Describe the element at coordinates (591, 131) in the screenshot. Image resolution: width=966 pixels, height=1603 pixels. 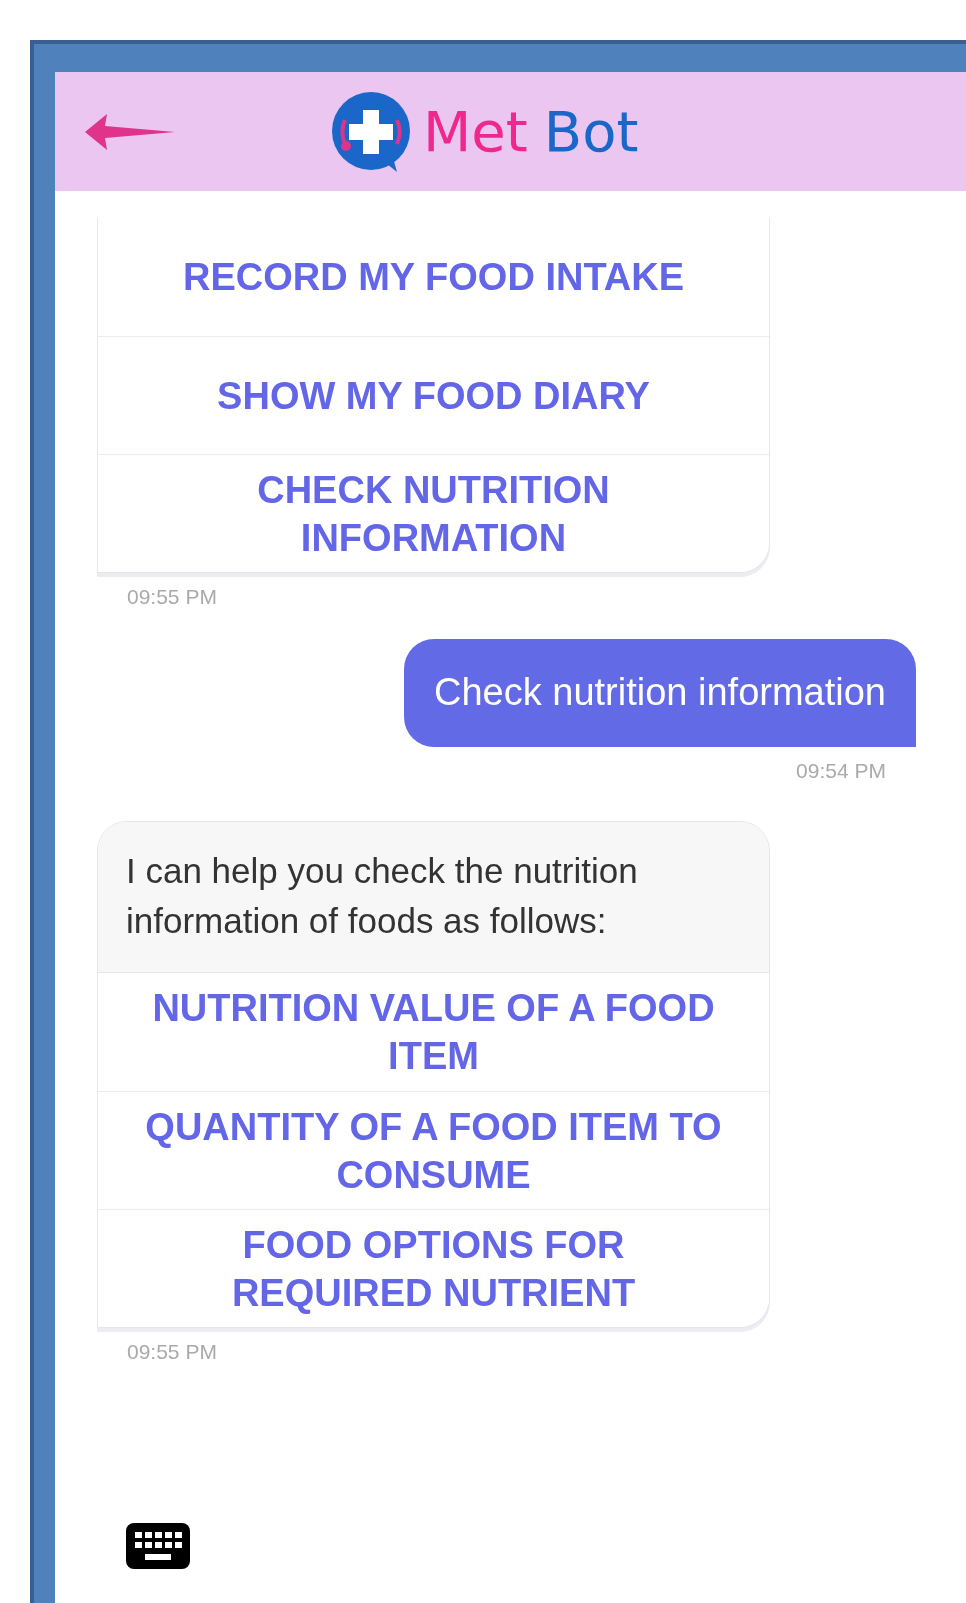
I see `app-title: Bot` at that location.